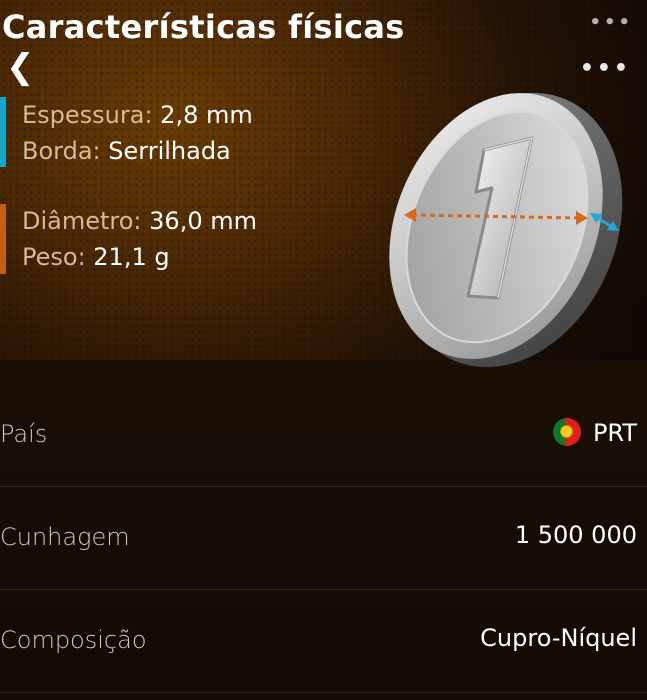  I want to click on spec-weight: Peso: 21,1 g, so click(139, 257).